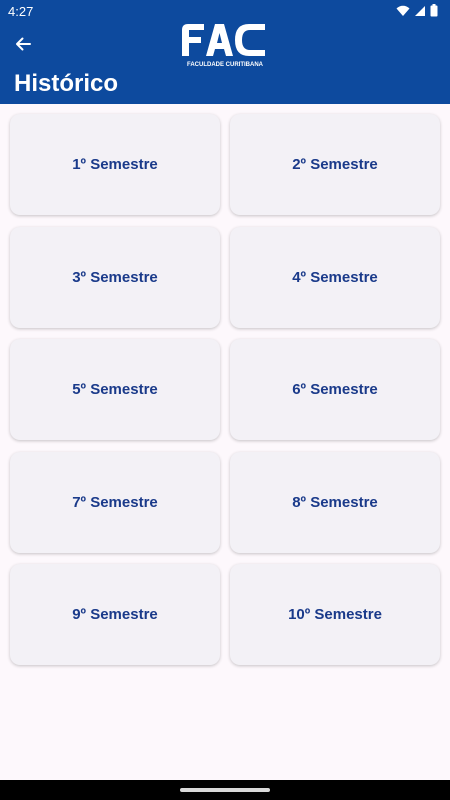 The width and height of the screenshot is (450, 800). Describe the element at coordinates (420, 10) in the screenshot. I see `signal-icon` at that location.